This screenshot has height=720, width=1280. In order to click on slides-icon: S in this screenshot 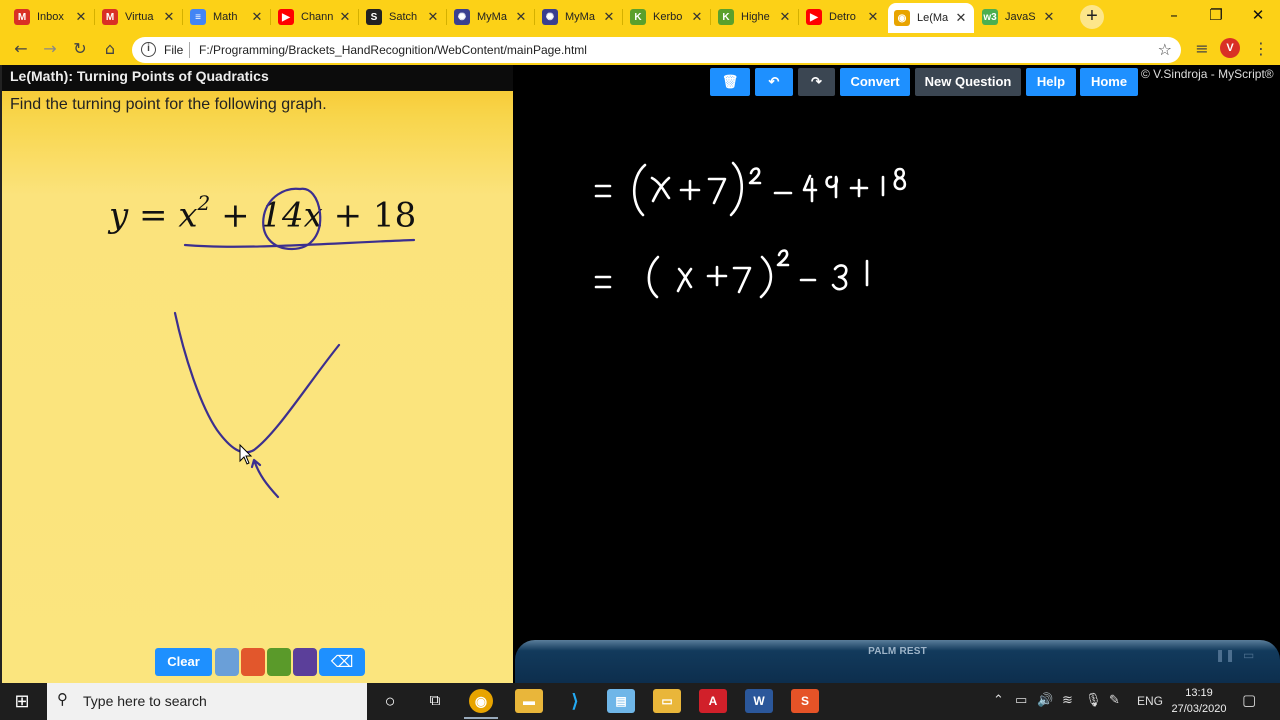, I will do `click(805, 701)`.